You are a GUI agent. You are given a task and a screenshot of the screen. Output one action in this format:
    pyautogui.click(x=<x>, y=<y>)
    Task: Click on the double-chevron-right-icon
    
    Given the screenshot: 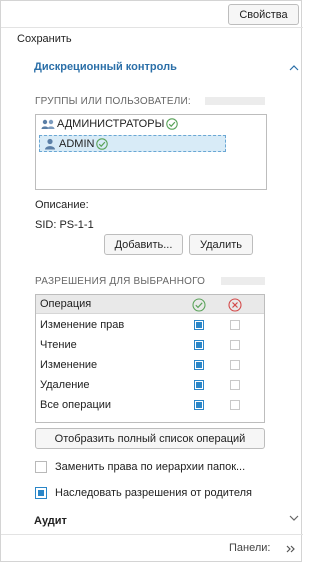 What is the action you would take?
    pyautogui.click(x=291, y=549)
    